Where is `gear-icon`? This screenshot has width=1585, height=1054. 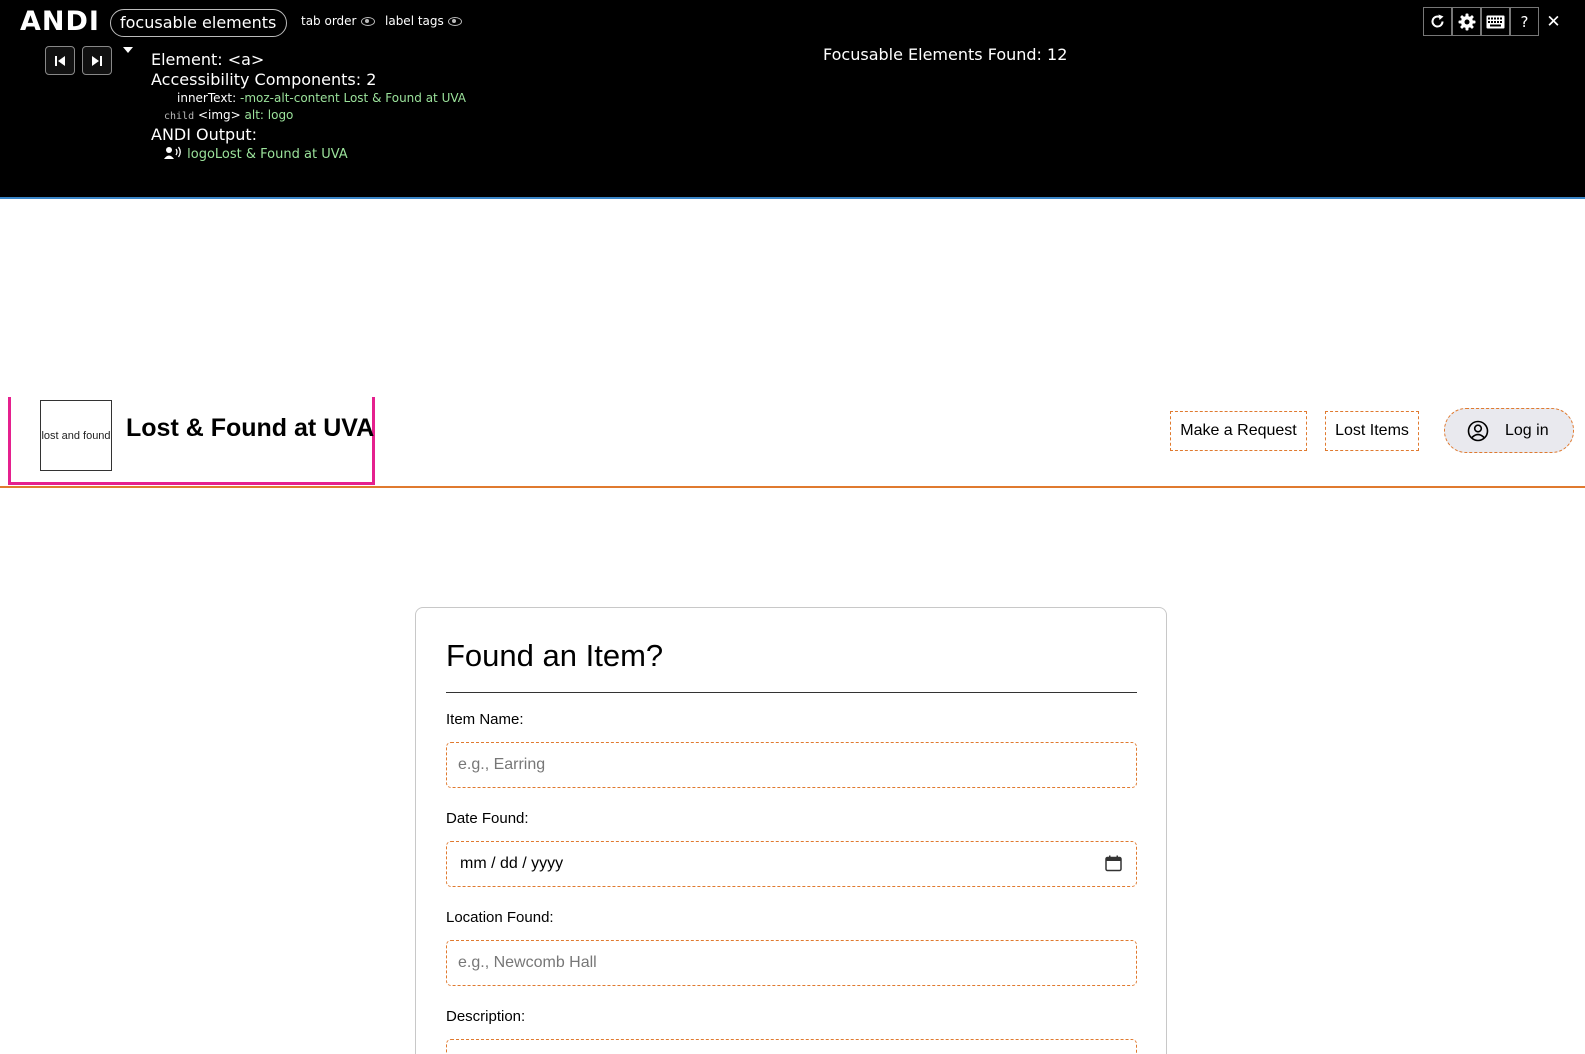 gear-icon is located at coordinates (1466, 21).